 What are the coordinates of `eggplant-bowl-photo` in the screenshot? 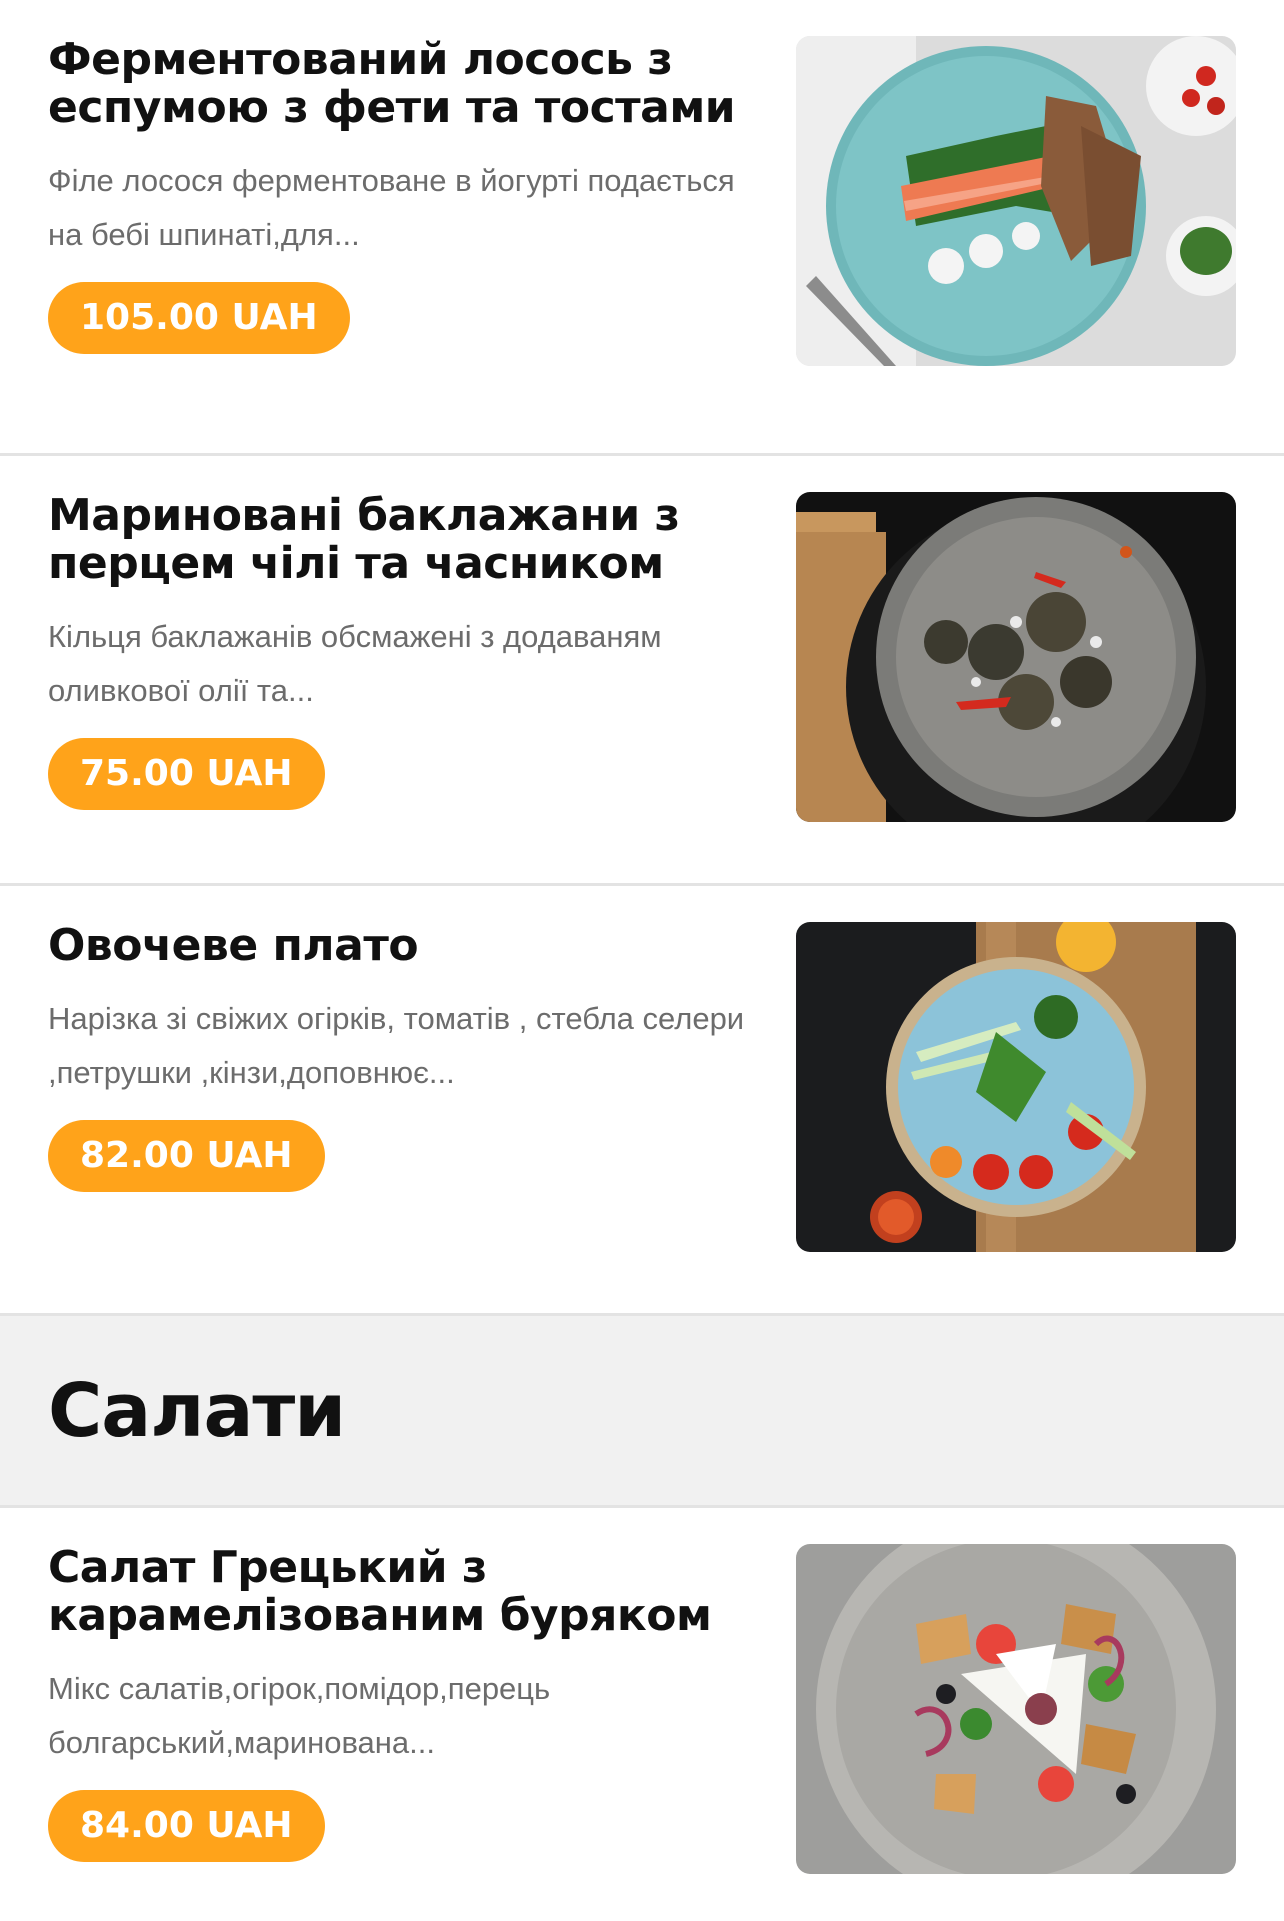 It's located at (1016, 657).